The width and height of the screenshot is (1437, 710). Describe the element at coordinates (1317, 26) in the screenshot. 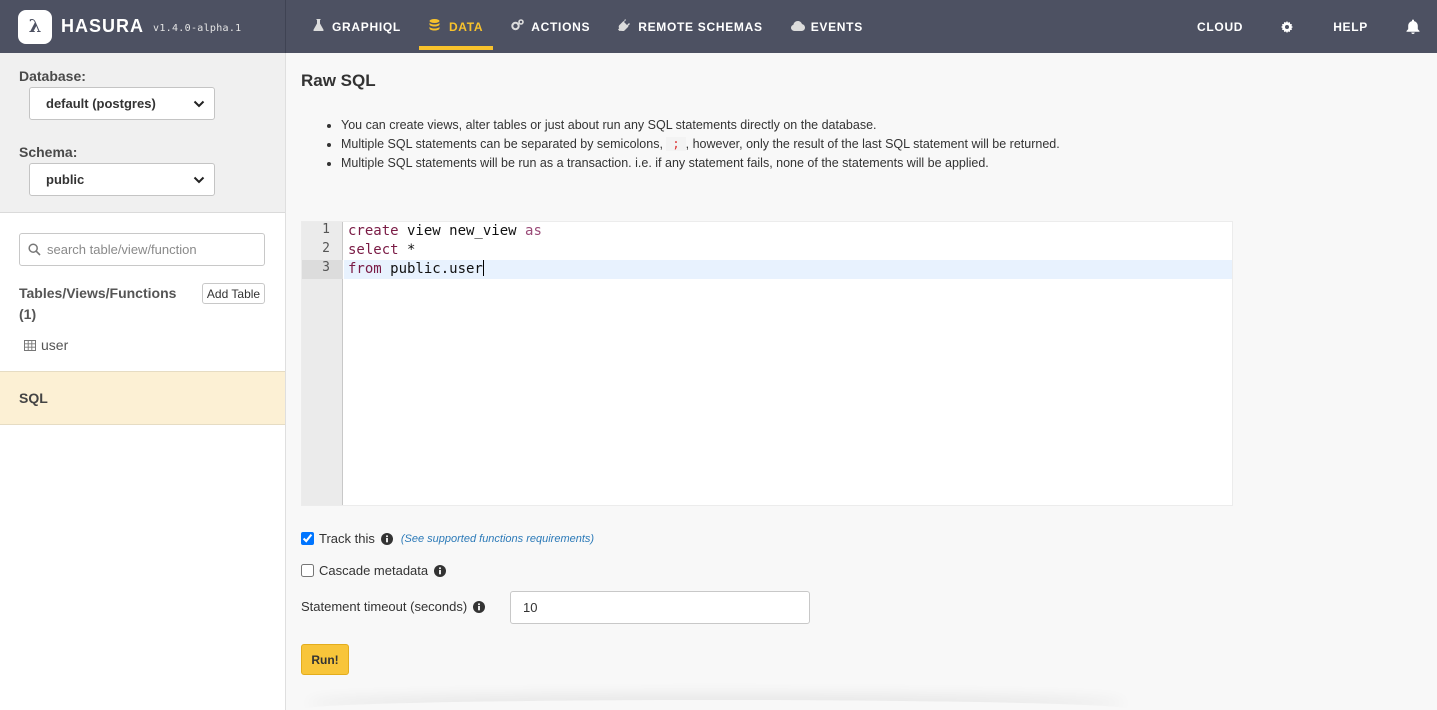

I see `nav-right: CLOUD HELP` at that location.